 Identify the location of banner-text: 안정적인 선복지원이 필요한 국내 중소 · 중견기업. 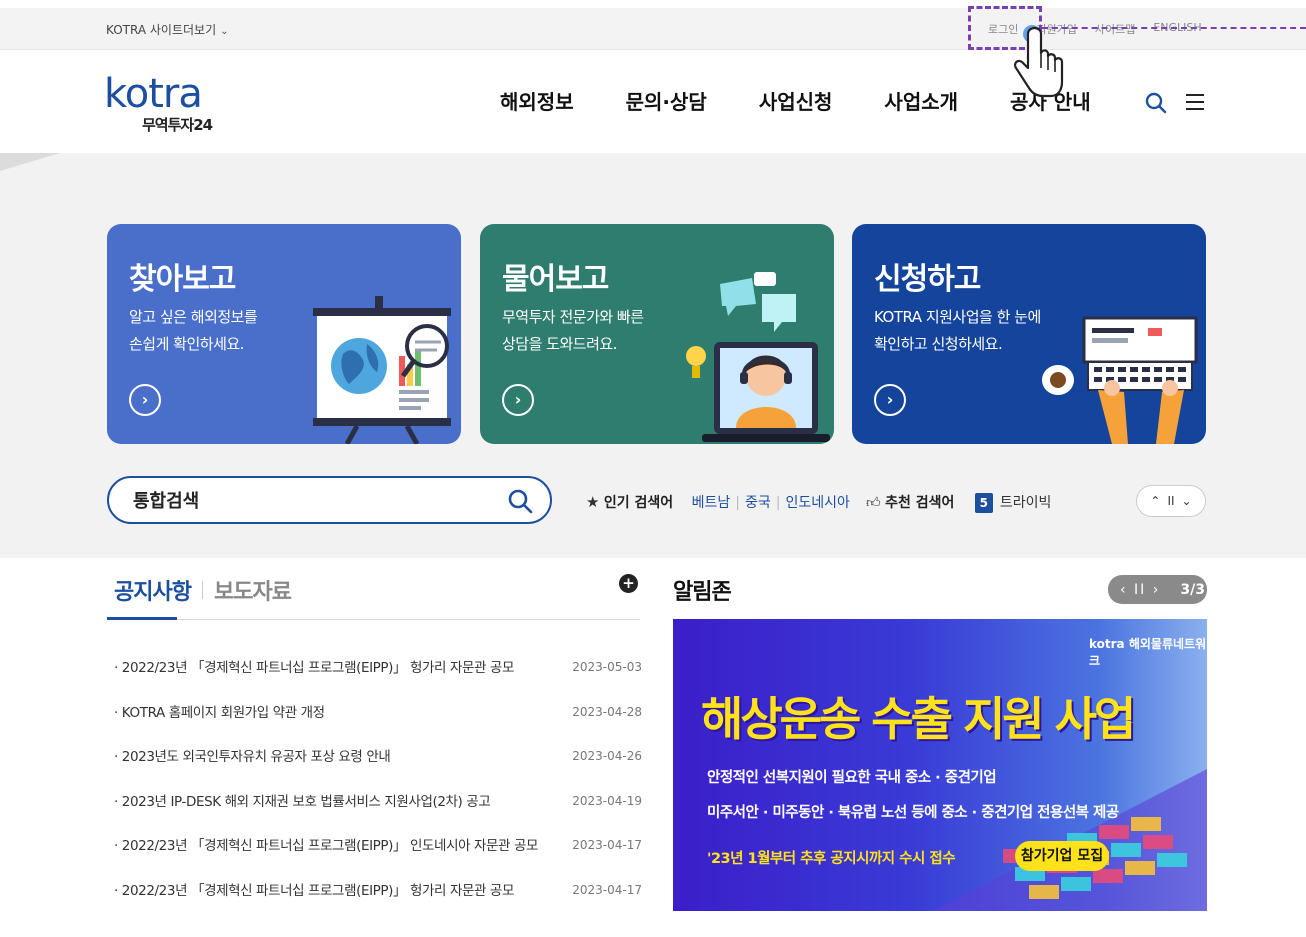
(852, 778).